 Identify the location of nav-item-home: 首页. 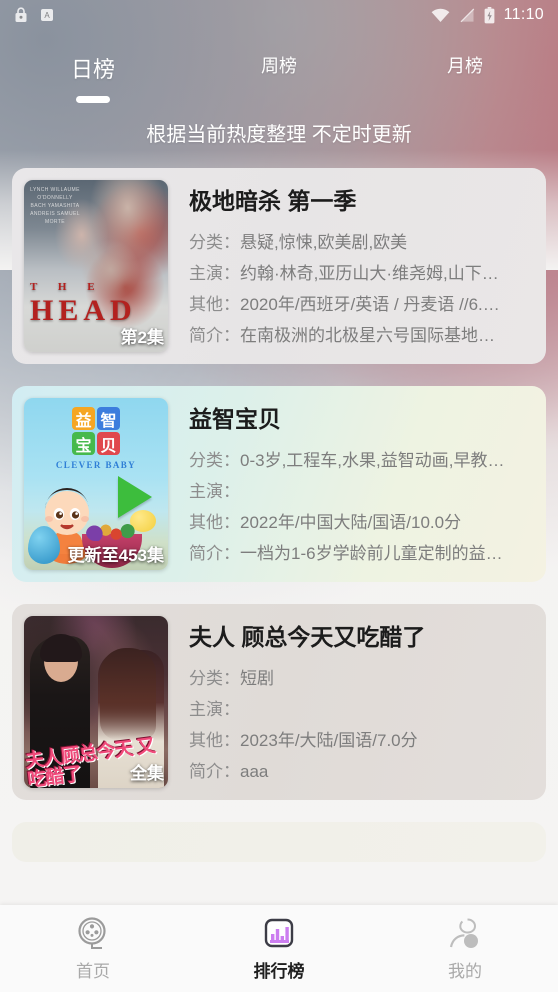
(93, 949).